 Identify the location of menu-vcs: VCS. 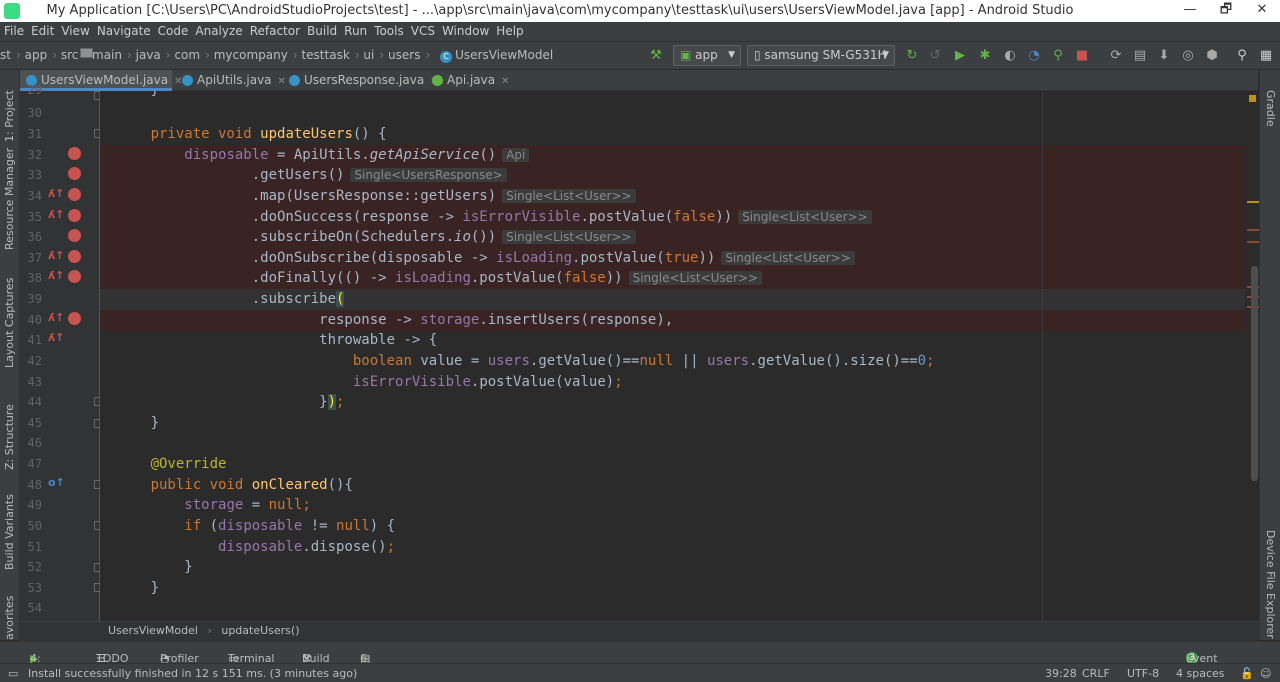
(422, 30).